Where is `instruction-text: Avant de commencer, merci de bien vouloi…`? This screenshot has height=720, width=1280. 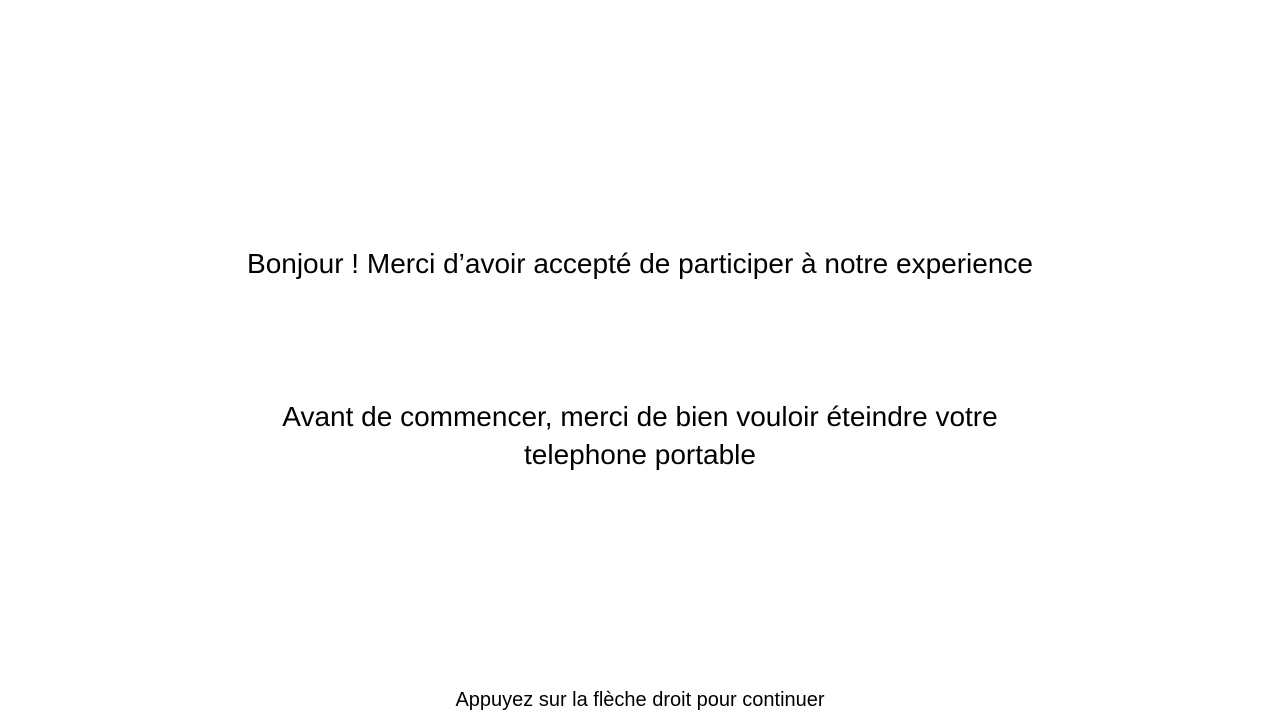 instruction-text: Avant de commencer, merci de bien vouloi… is located at coordinates (640, 436).